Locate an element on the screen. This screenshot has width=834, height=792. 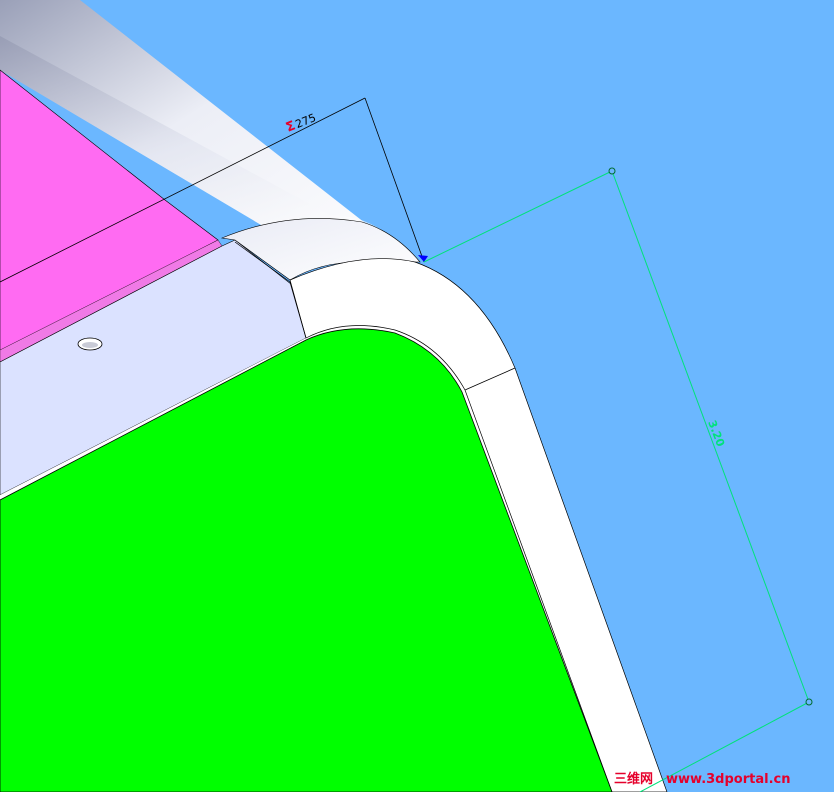
watermark-url: www.3dportal.cn is located at coordinates (728, 779).